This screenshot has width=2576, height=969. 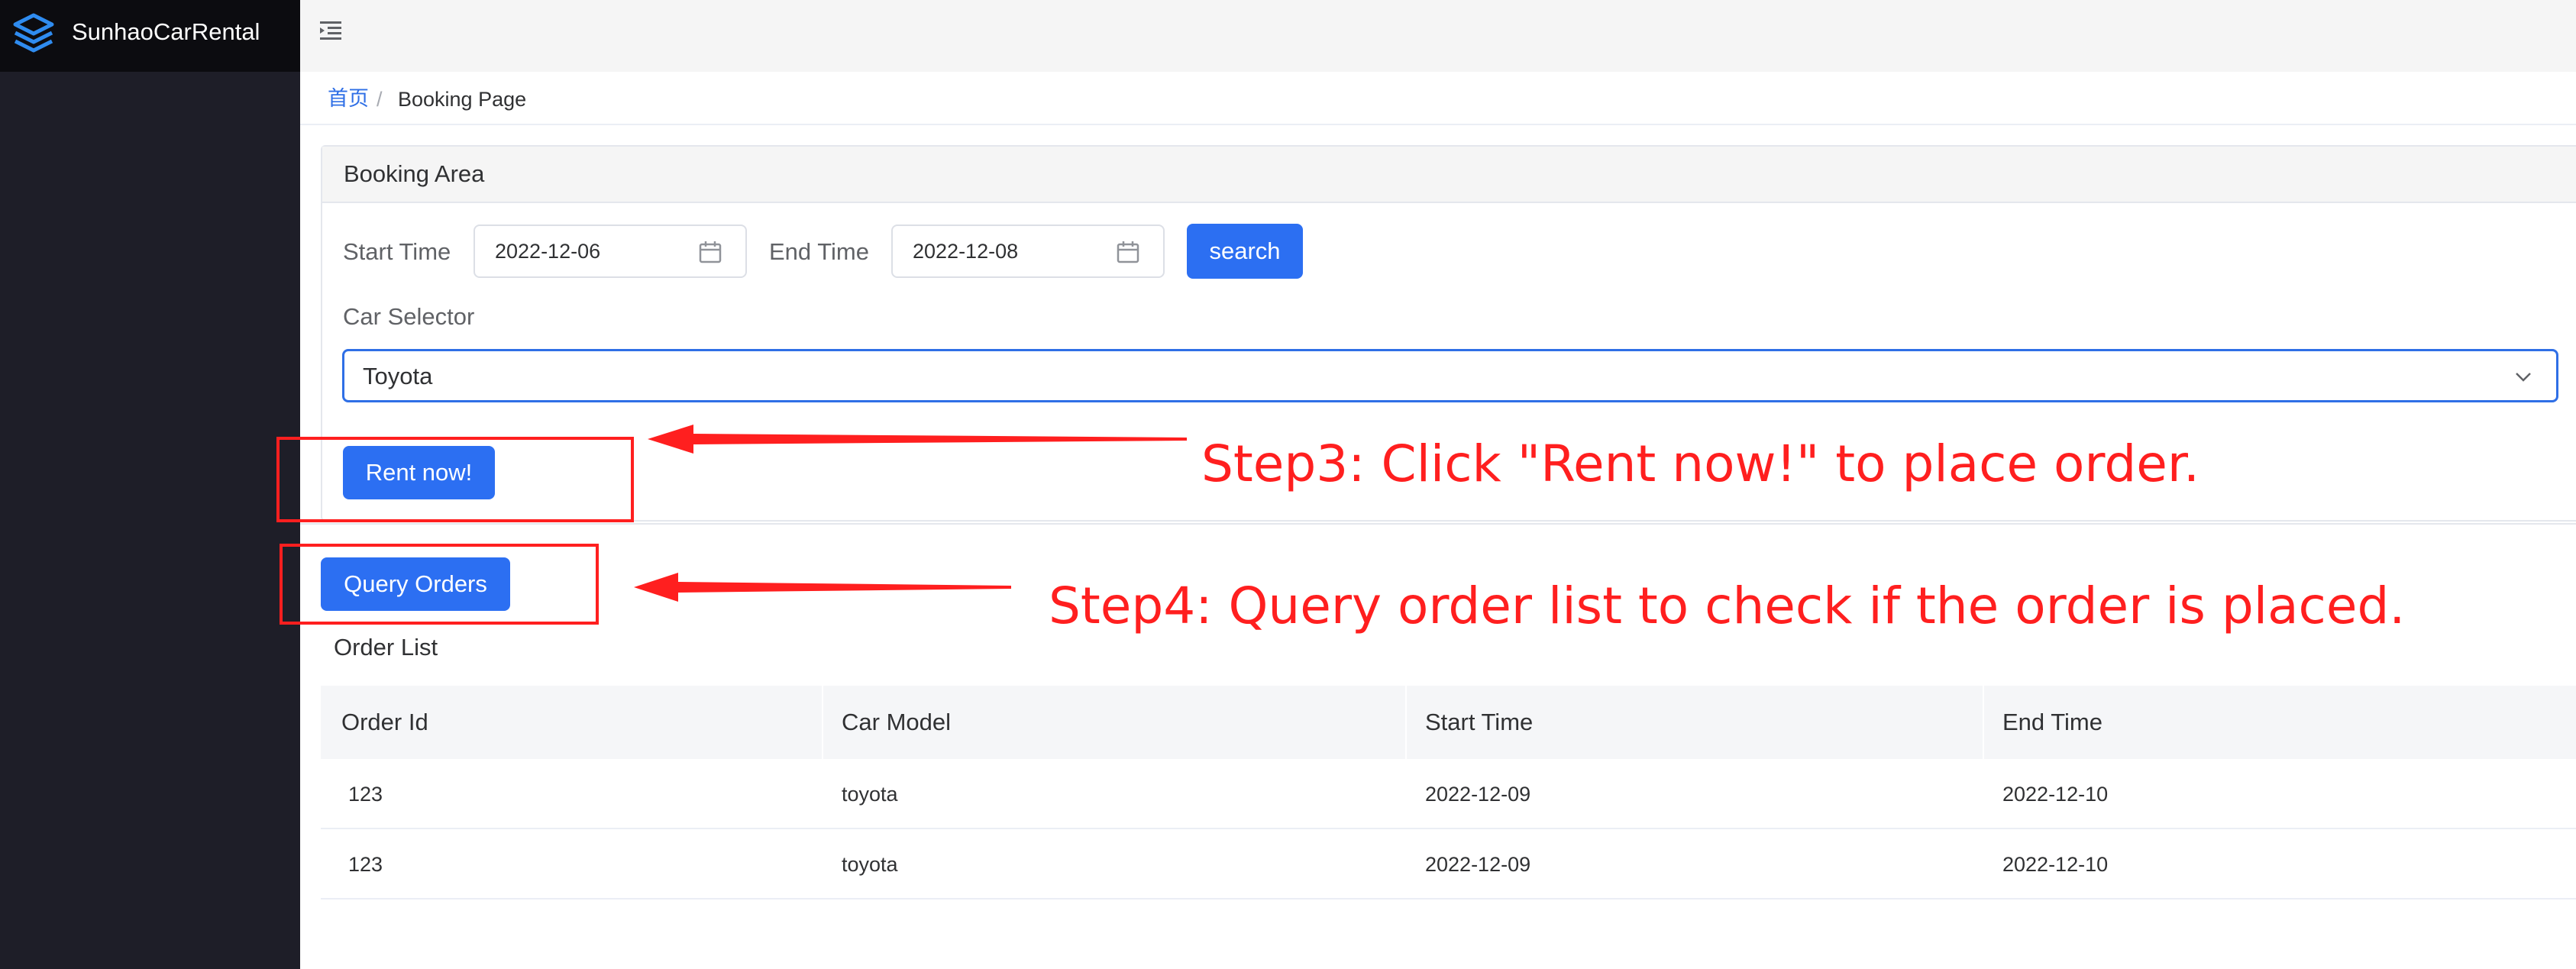 What do you see at coordinates (1450, 375) in the screenshot?
I see `car-selector-dropdown: Toyota` at bounding box center [1450, 375].